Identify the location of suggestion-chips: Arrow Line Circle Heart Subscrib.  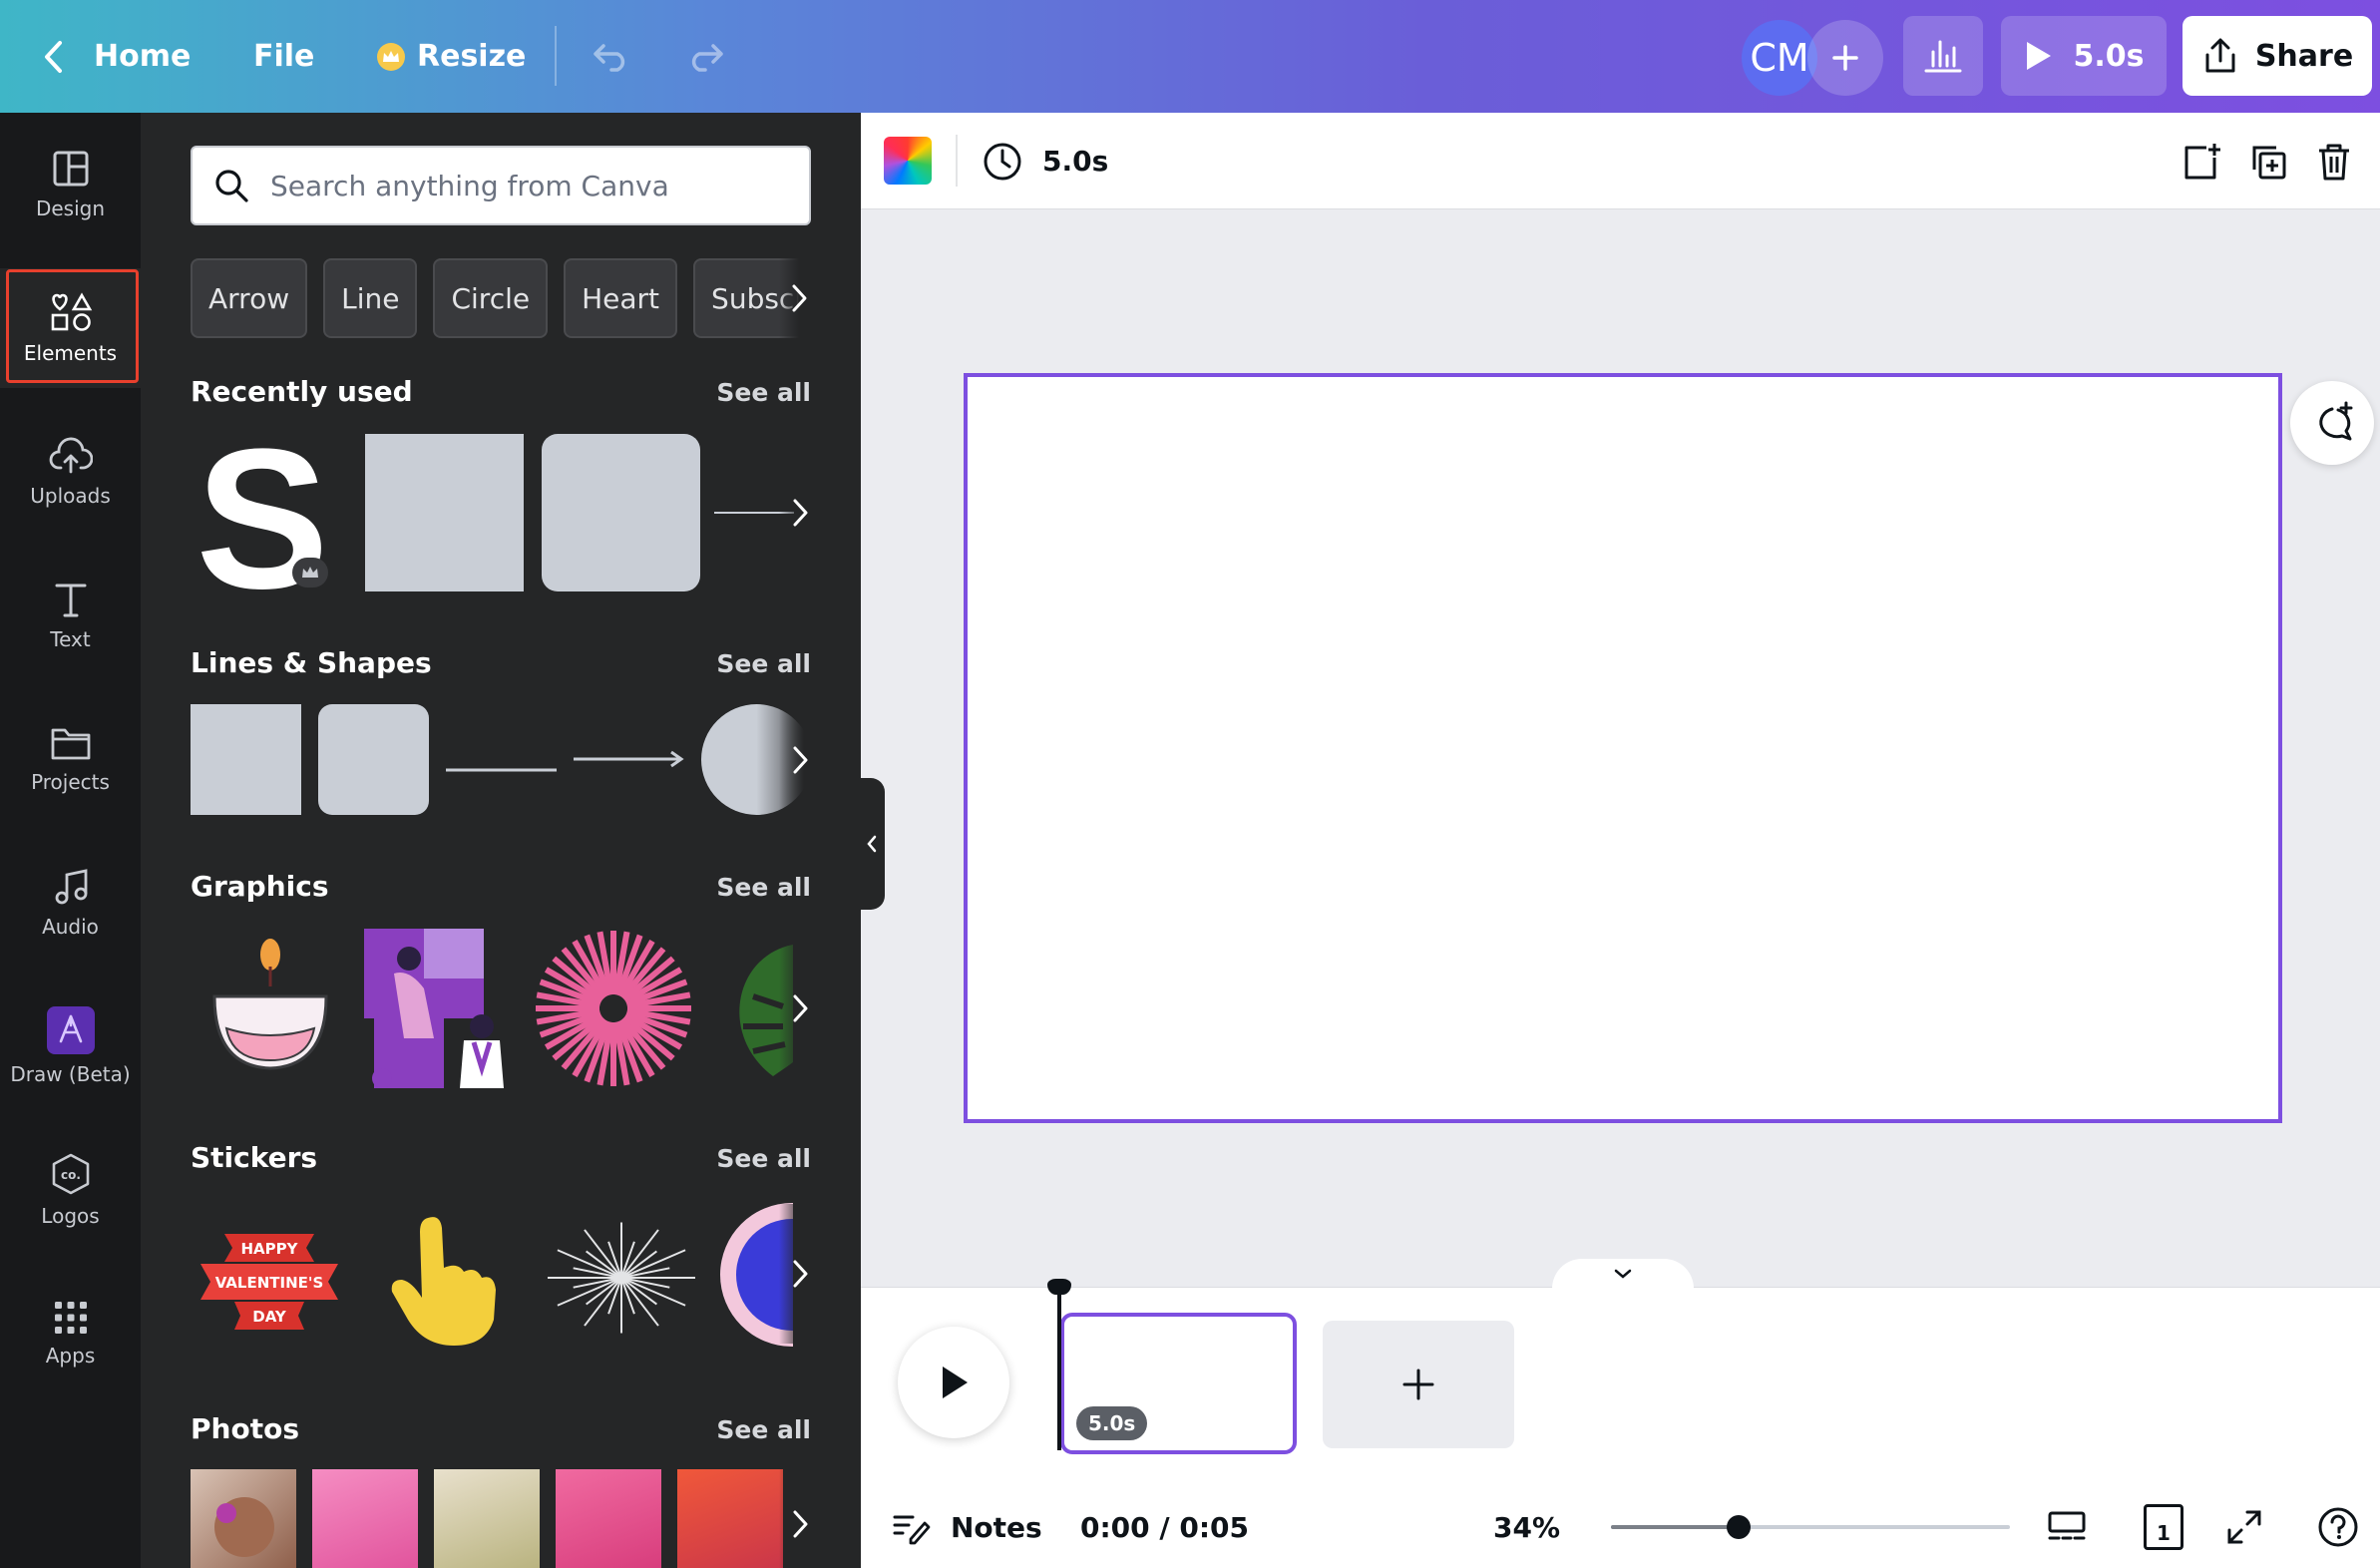
(501, 298).